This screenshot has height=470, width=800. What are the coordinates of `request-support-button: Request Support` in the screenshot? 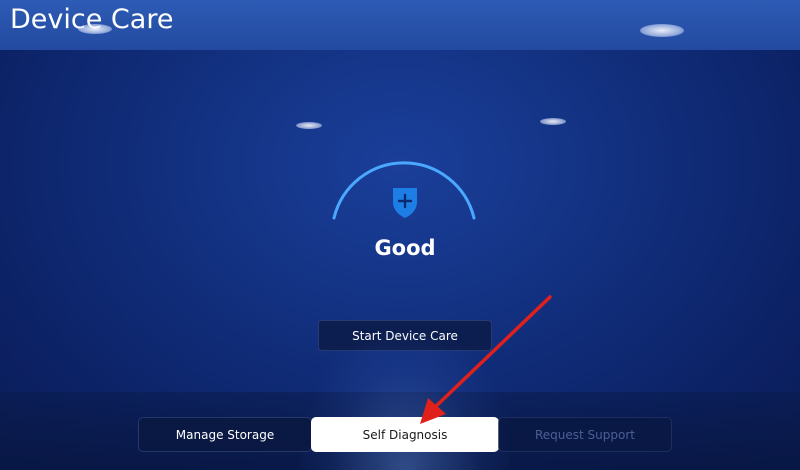 It's located at (585, 434).